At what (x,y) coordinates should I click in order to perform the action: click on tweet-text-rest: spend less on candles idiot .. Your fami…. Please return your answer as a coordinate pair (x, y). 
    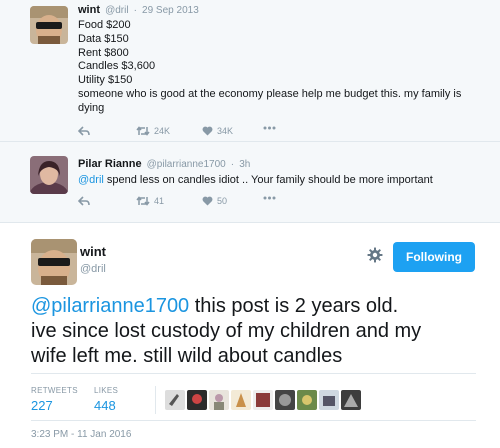
    Looking at the image, I should click on (268, 180).